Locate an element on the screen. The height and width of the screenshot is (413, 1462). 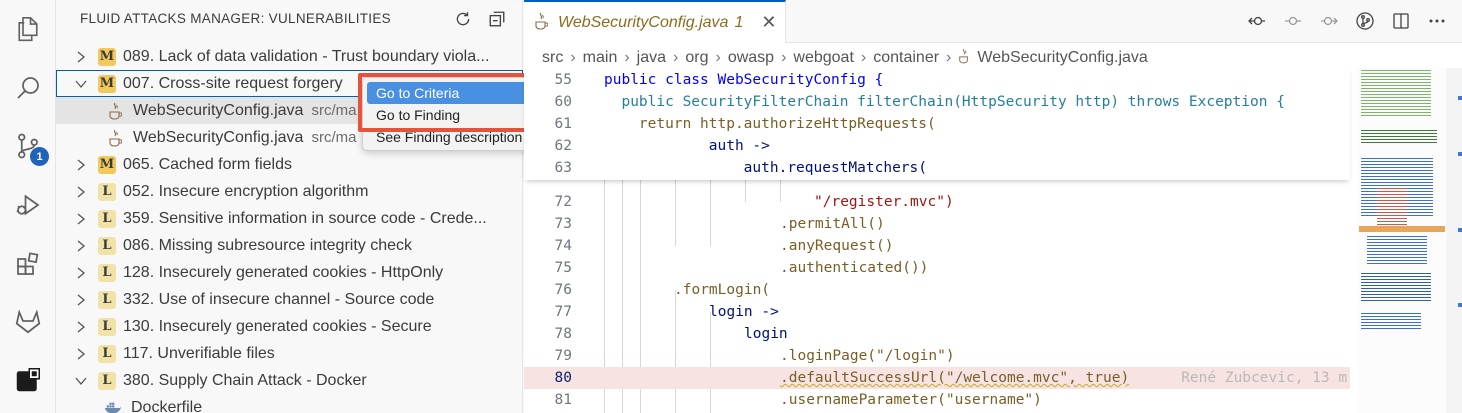
severity-badge: M is located at coordinates (107, 83).